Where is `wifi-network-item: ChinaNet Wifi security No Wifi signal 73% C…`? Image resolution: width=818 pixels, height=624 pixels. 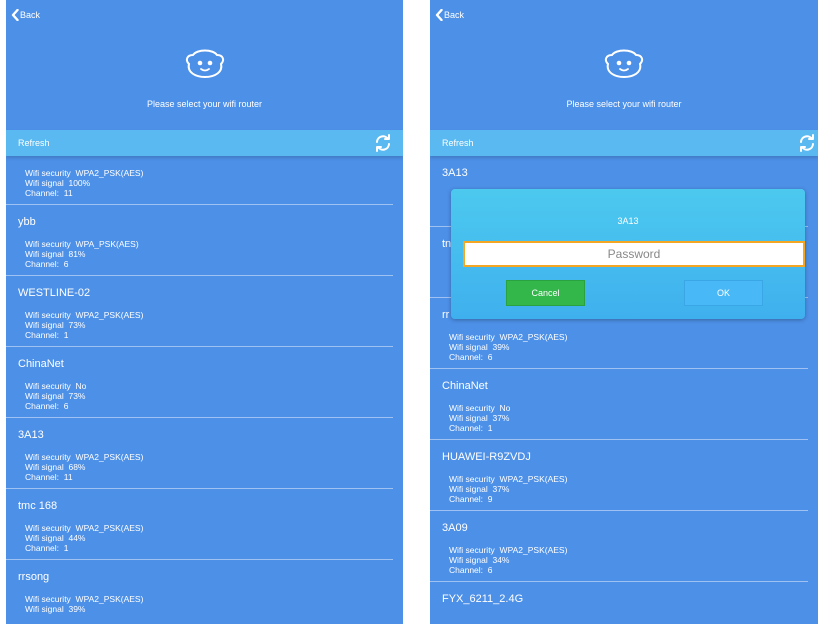 wifi-network-item: ChinaNet Wifi security No Wifi signal 73% C… is located at coordinates (199, 382).